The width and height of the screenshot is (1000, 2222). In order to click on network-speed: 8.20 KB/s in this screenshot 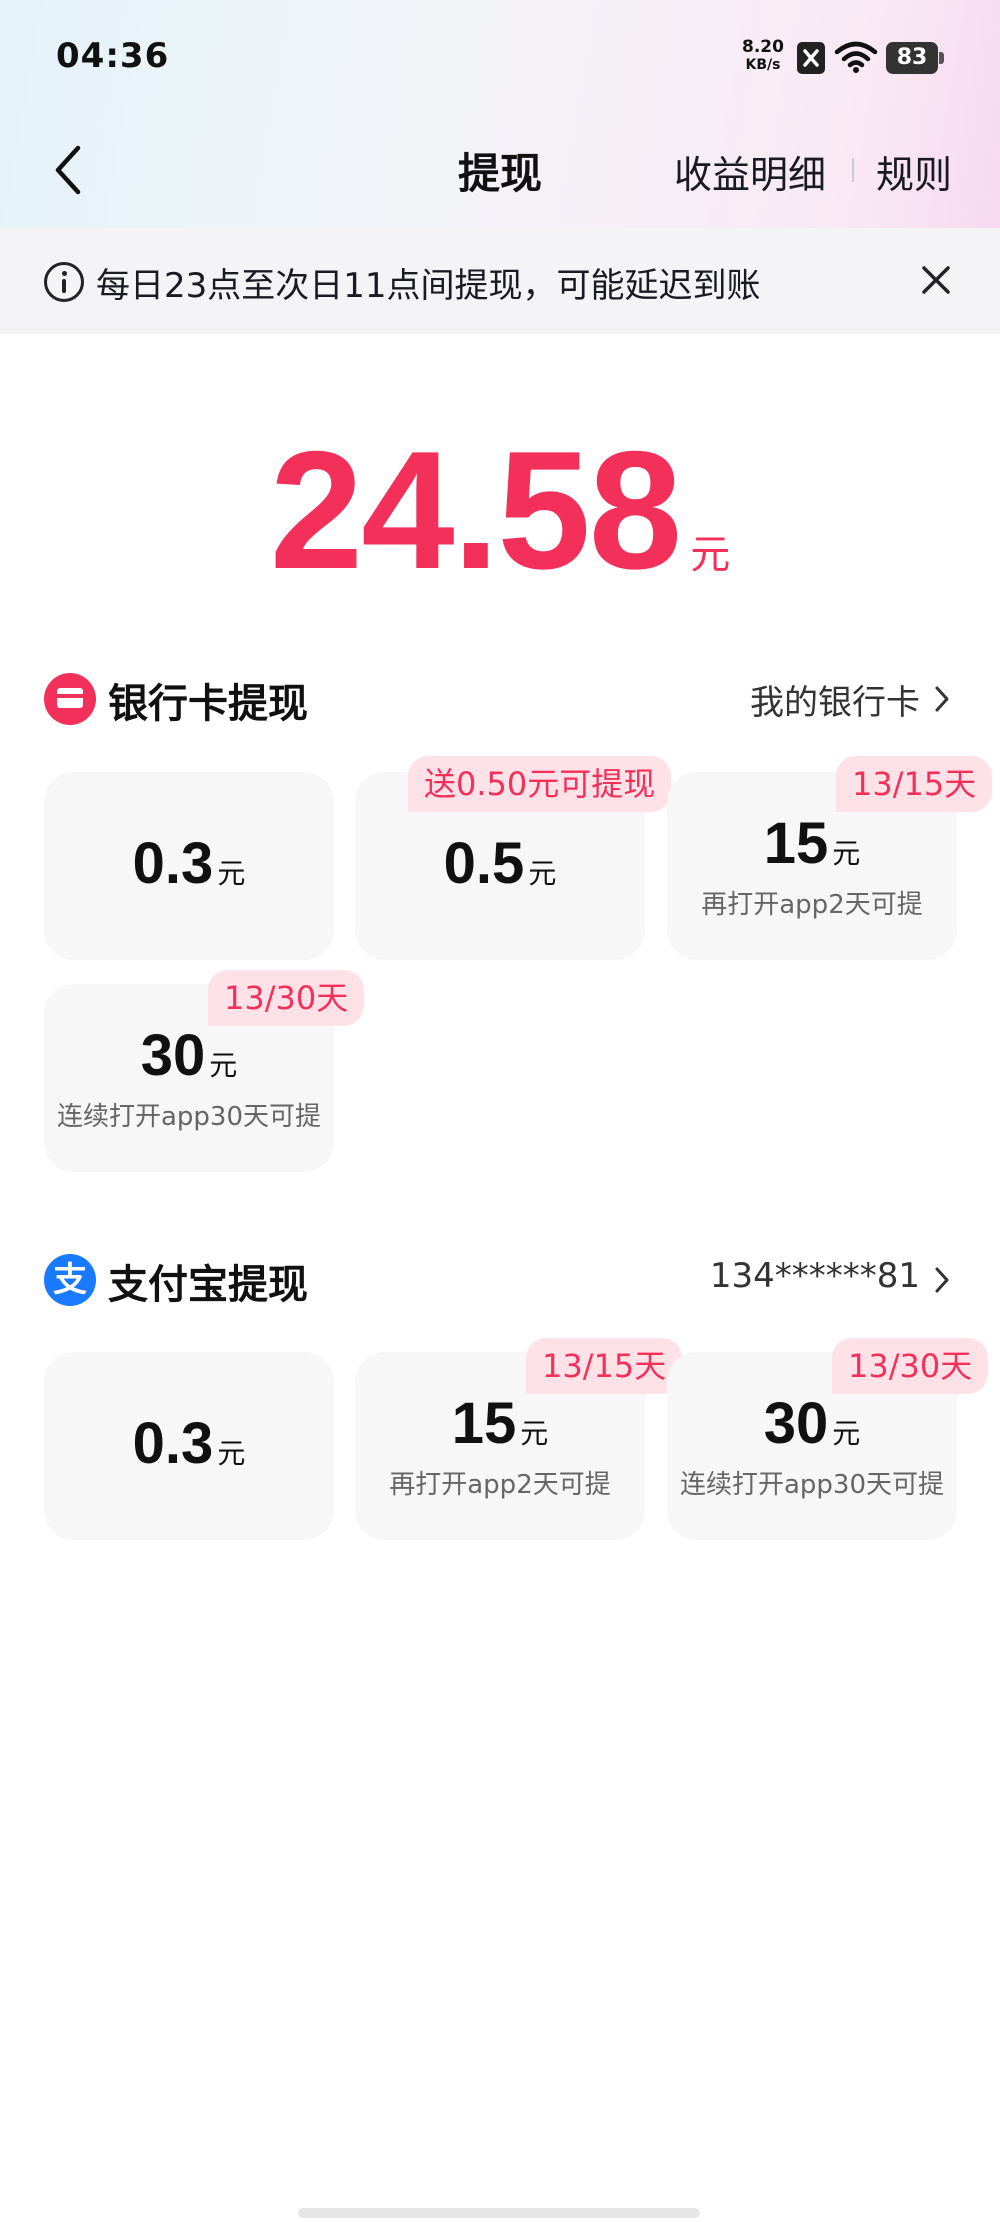, I will do `click(763, 56)`.